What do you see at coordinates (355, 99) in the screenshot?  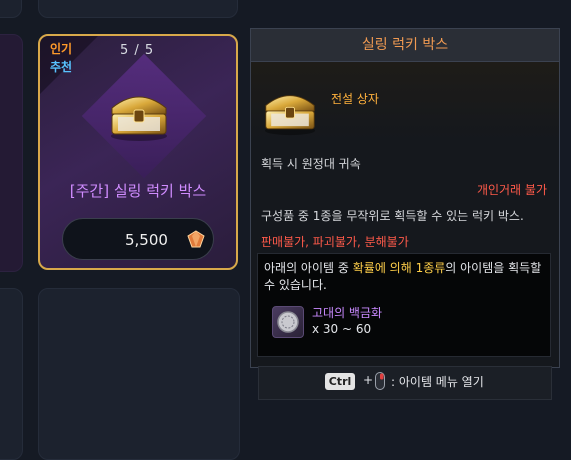 I see `item-tier-label: 전설 상자` at bounding box center [355, 99].